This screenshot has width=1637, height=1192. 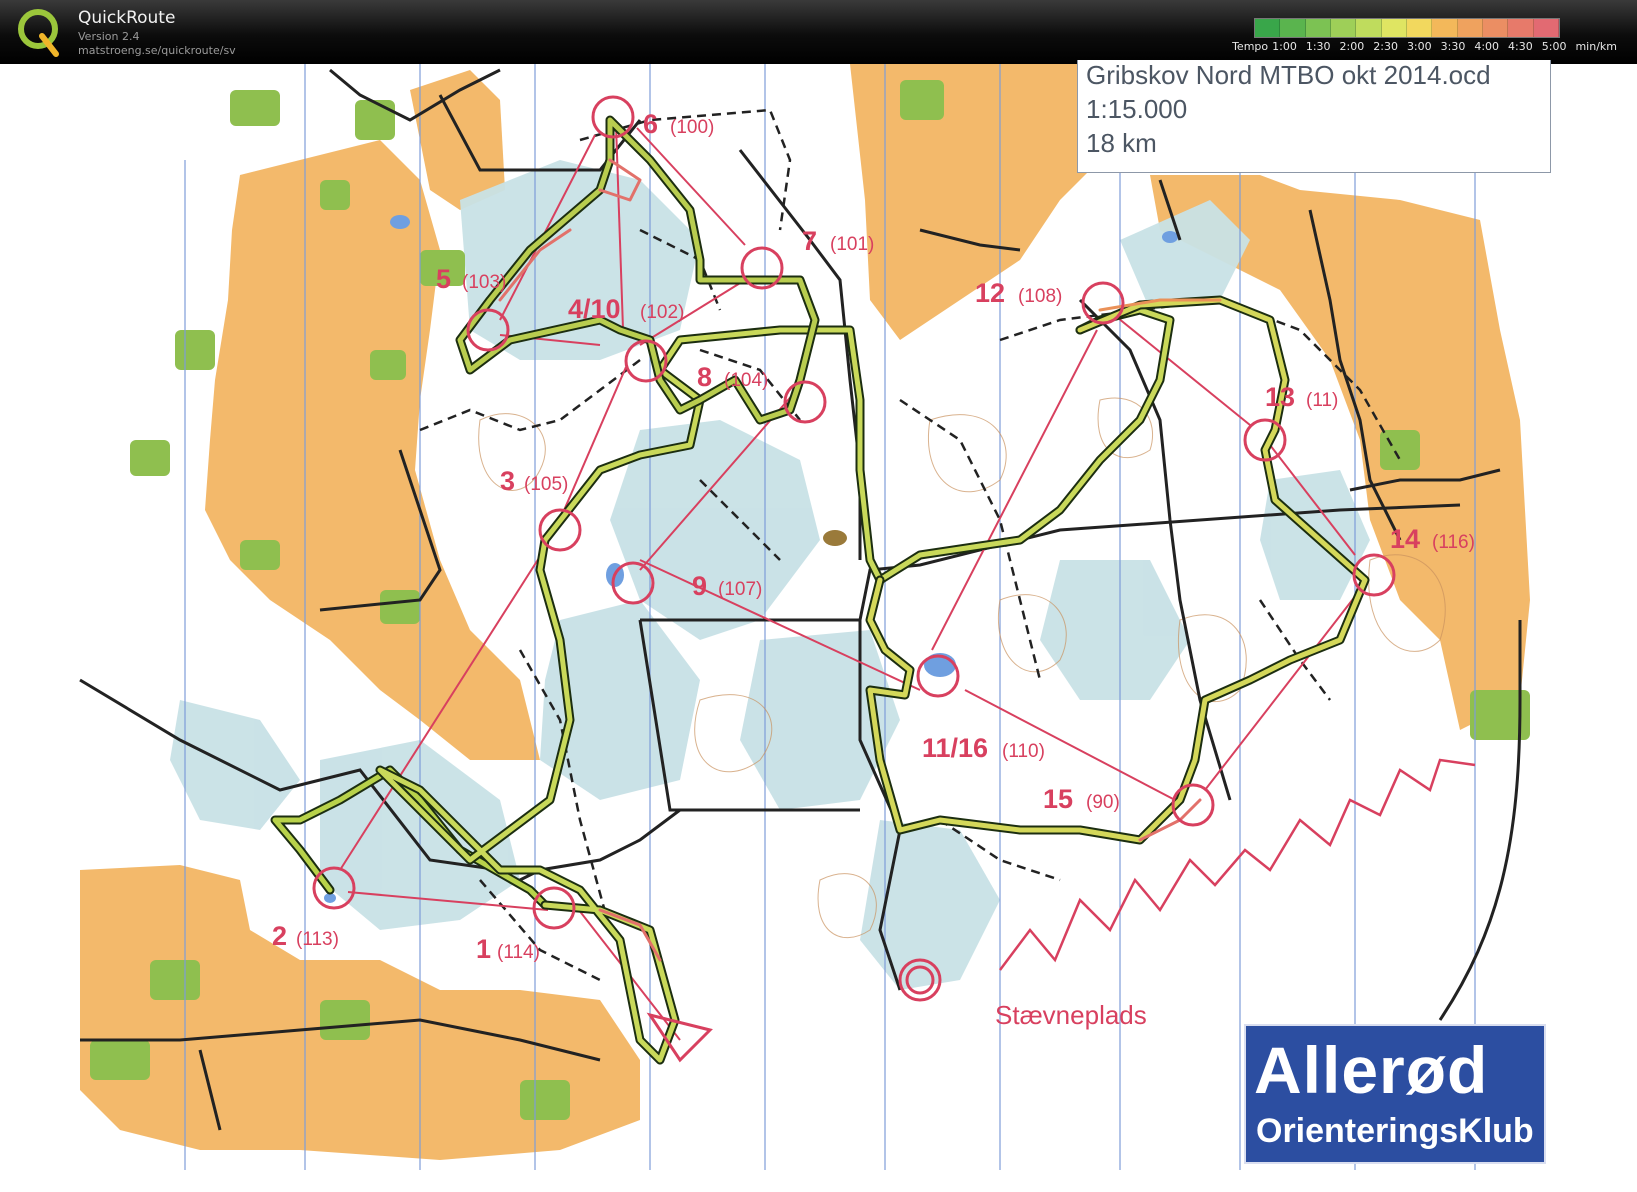 I want to click on control-code: (100), so click(x=692, y=127).